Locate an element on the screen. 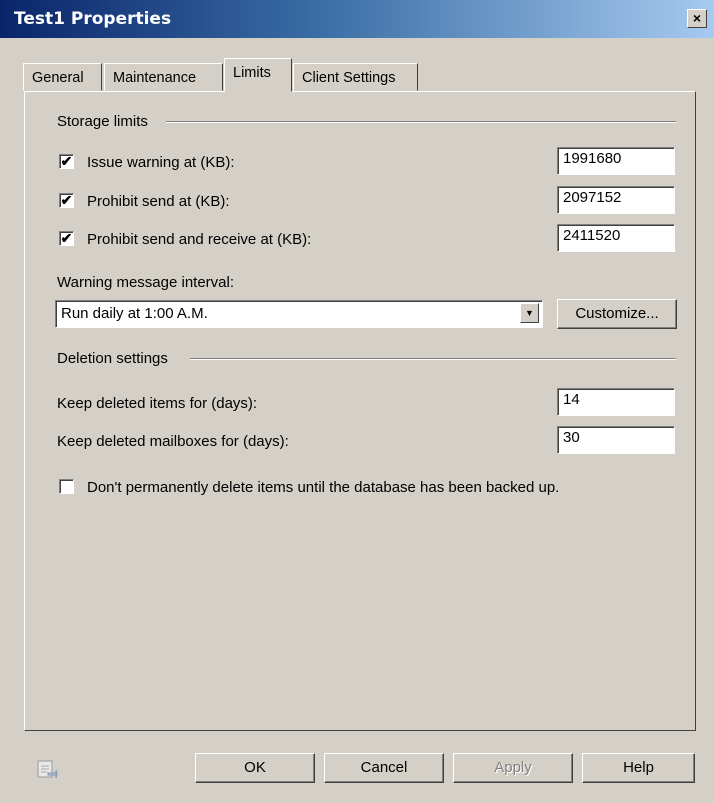 The image size is (714, 803). dropdown-button: ▼ is located at coordinates (529, 313).